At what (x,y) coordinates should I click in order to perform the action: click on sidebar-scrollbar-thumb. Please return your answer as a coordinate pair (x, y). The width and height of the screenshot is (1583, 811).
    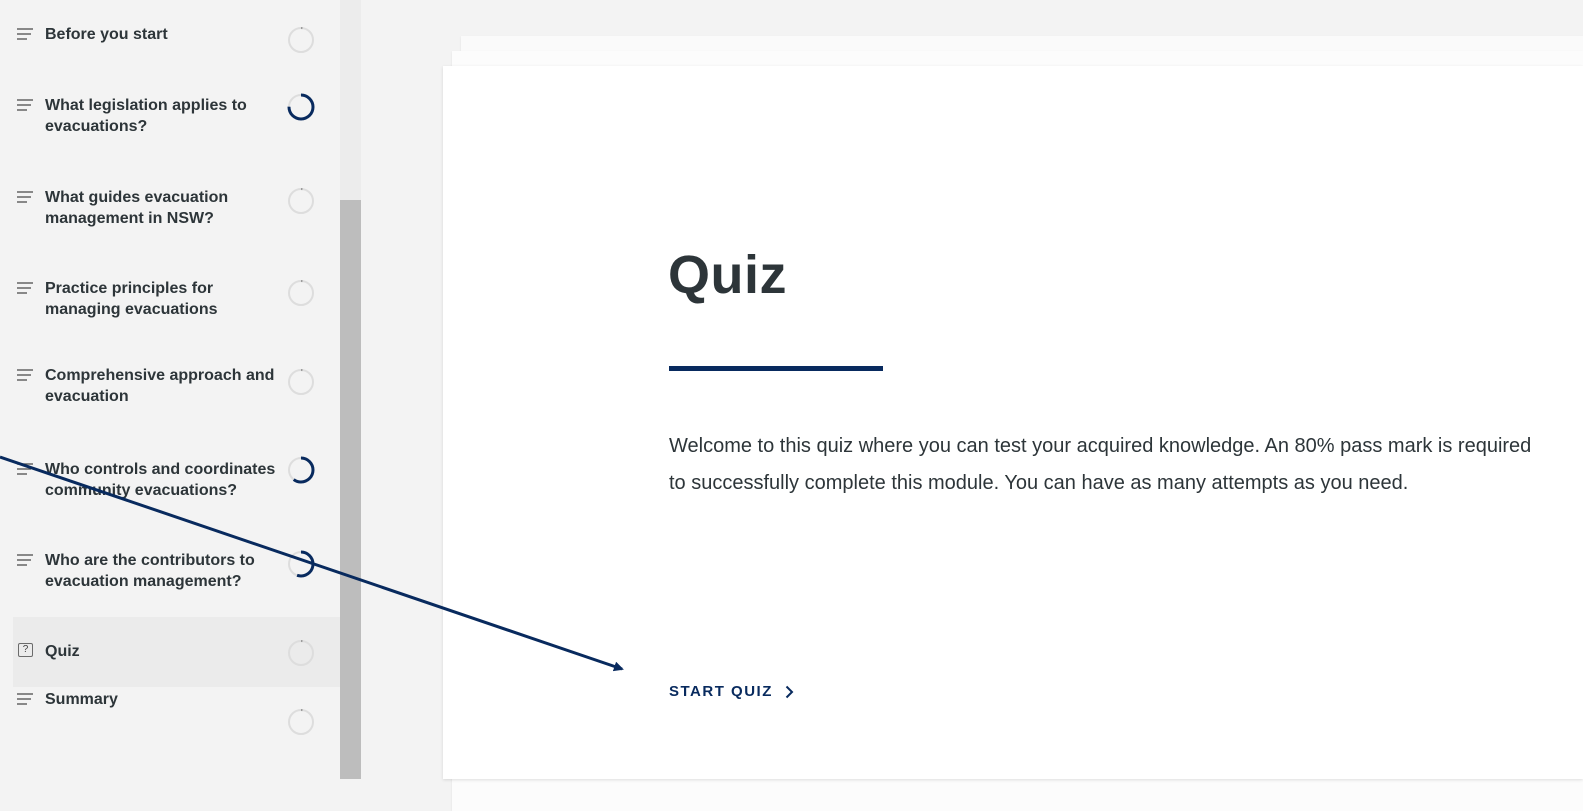
    Looking at the image, I should click on (350, 489).